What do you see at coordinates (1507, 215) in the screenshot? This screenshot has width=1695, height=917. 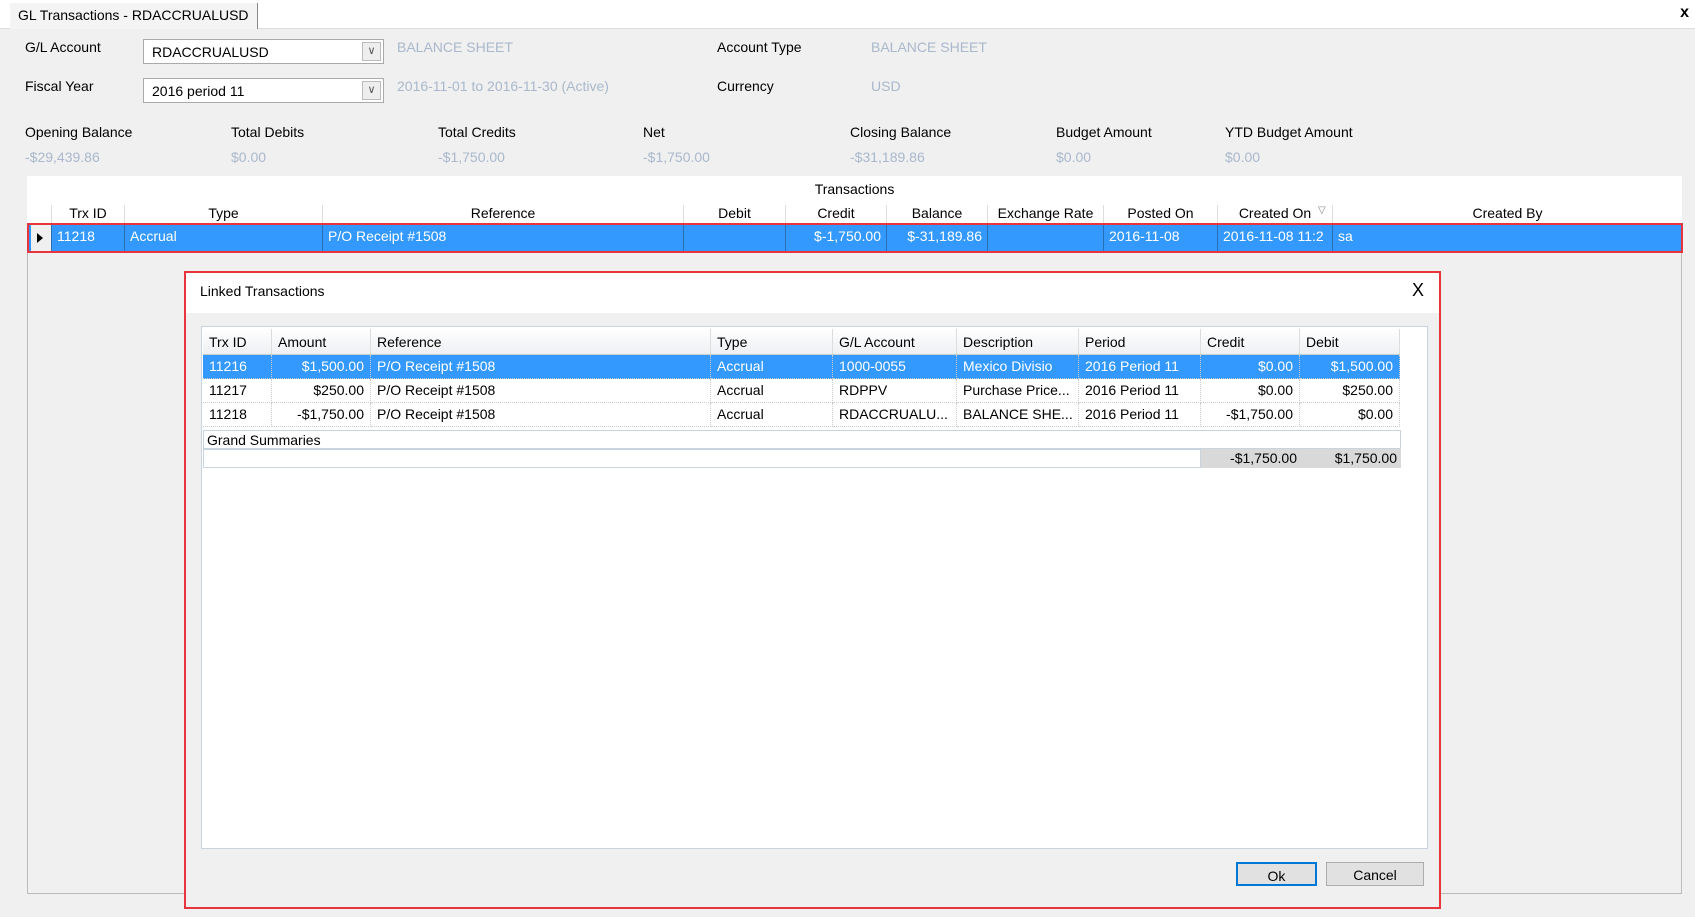 I see `column-header-created-by: Created By` at bounding box center [1507, 215].